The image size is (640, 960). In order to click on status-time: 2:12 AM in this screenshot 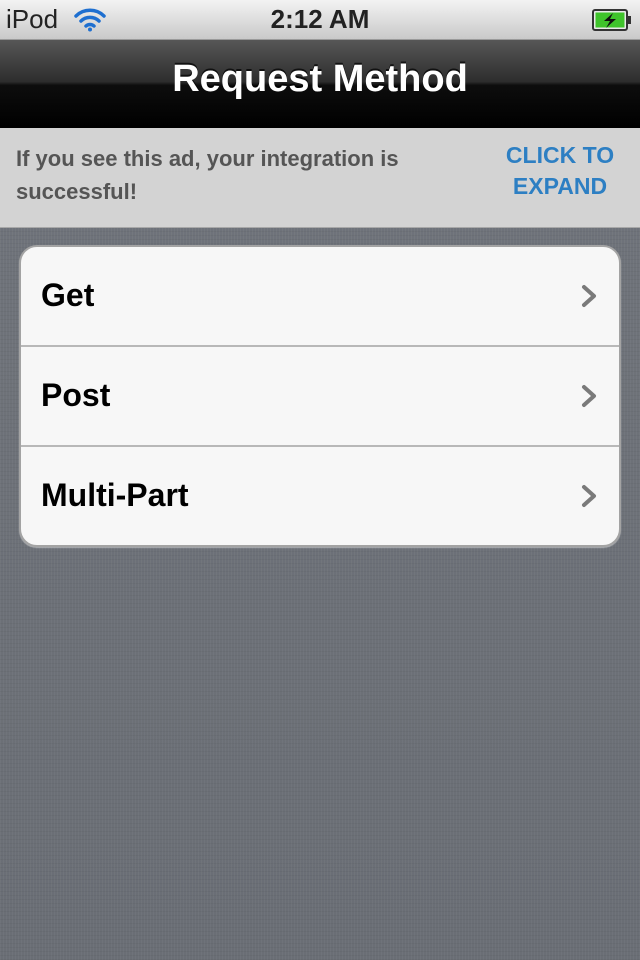, I will do `click(320, 19)`.